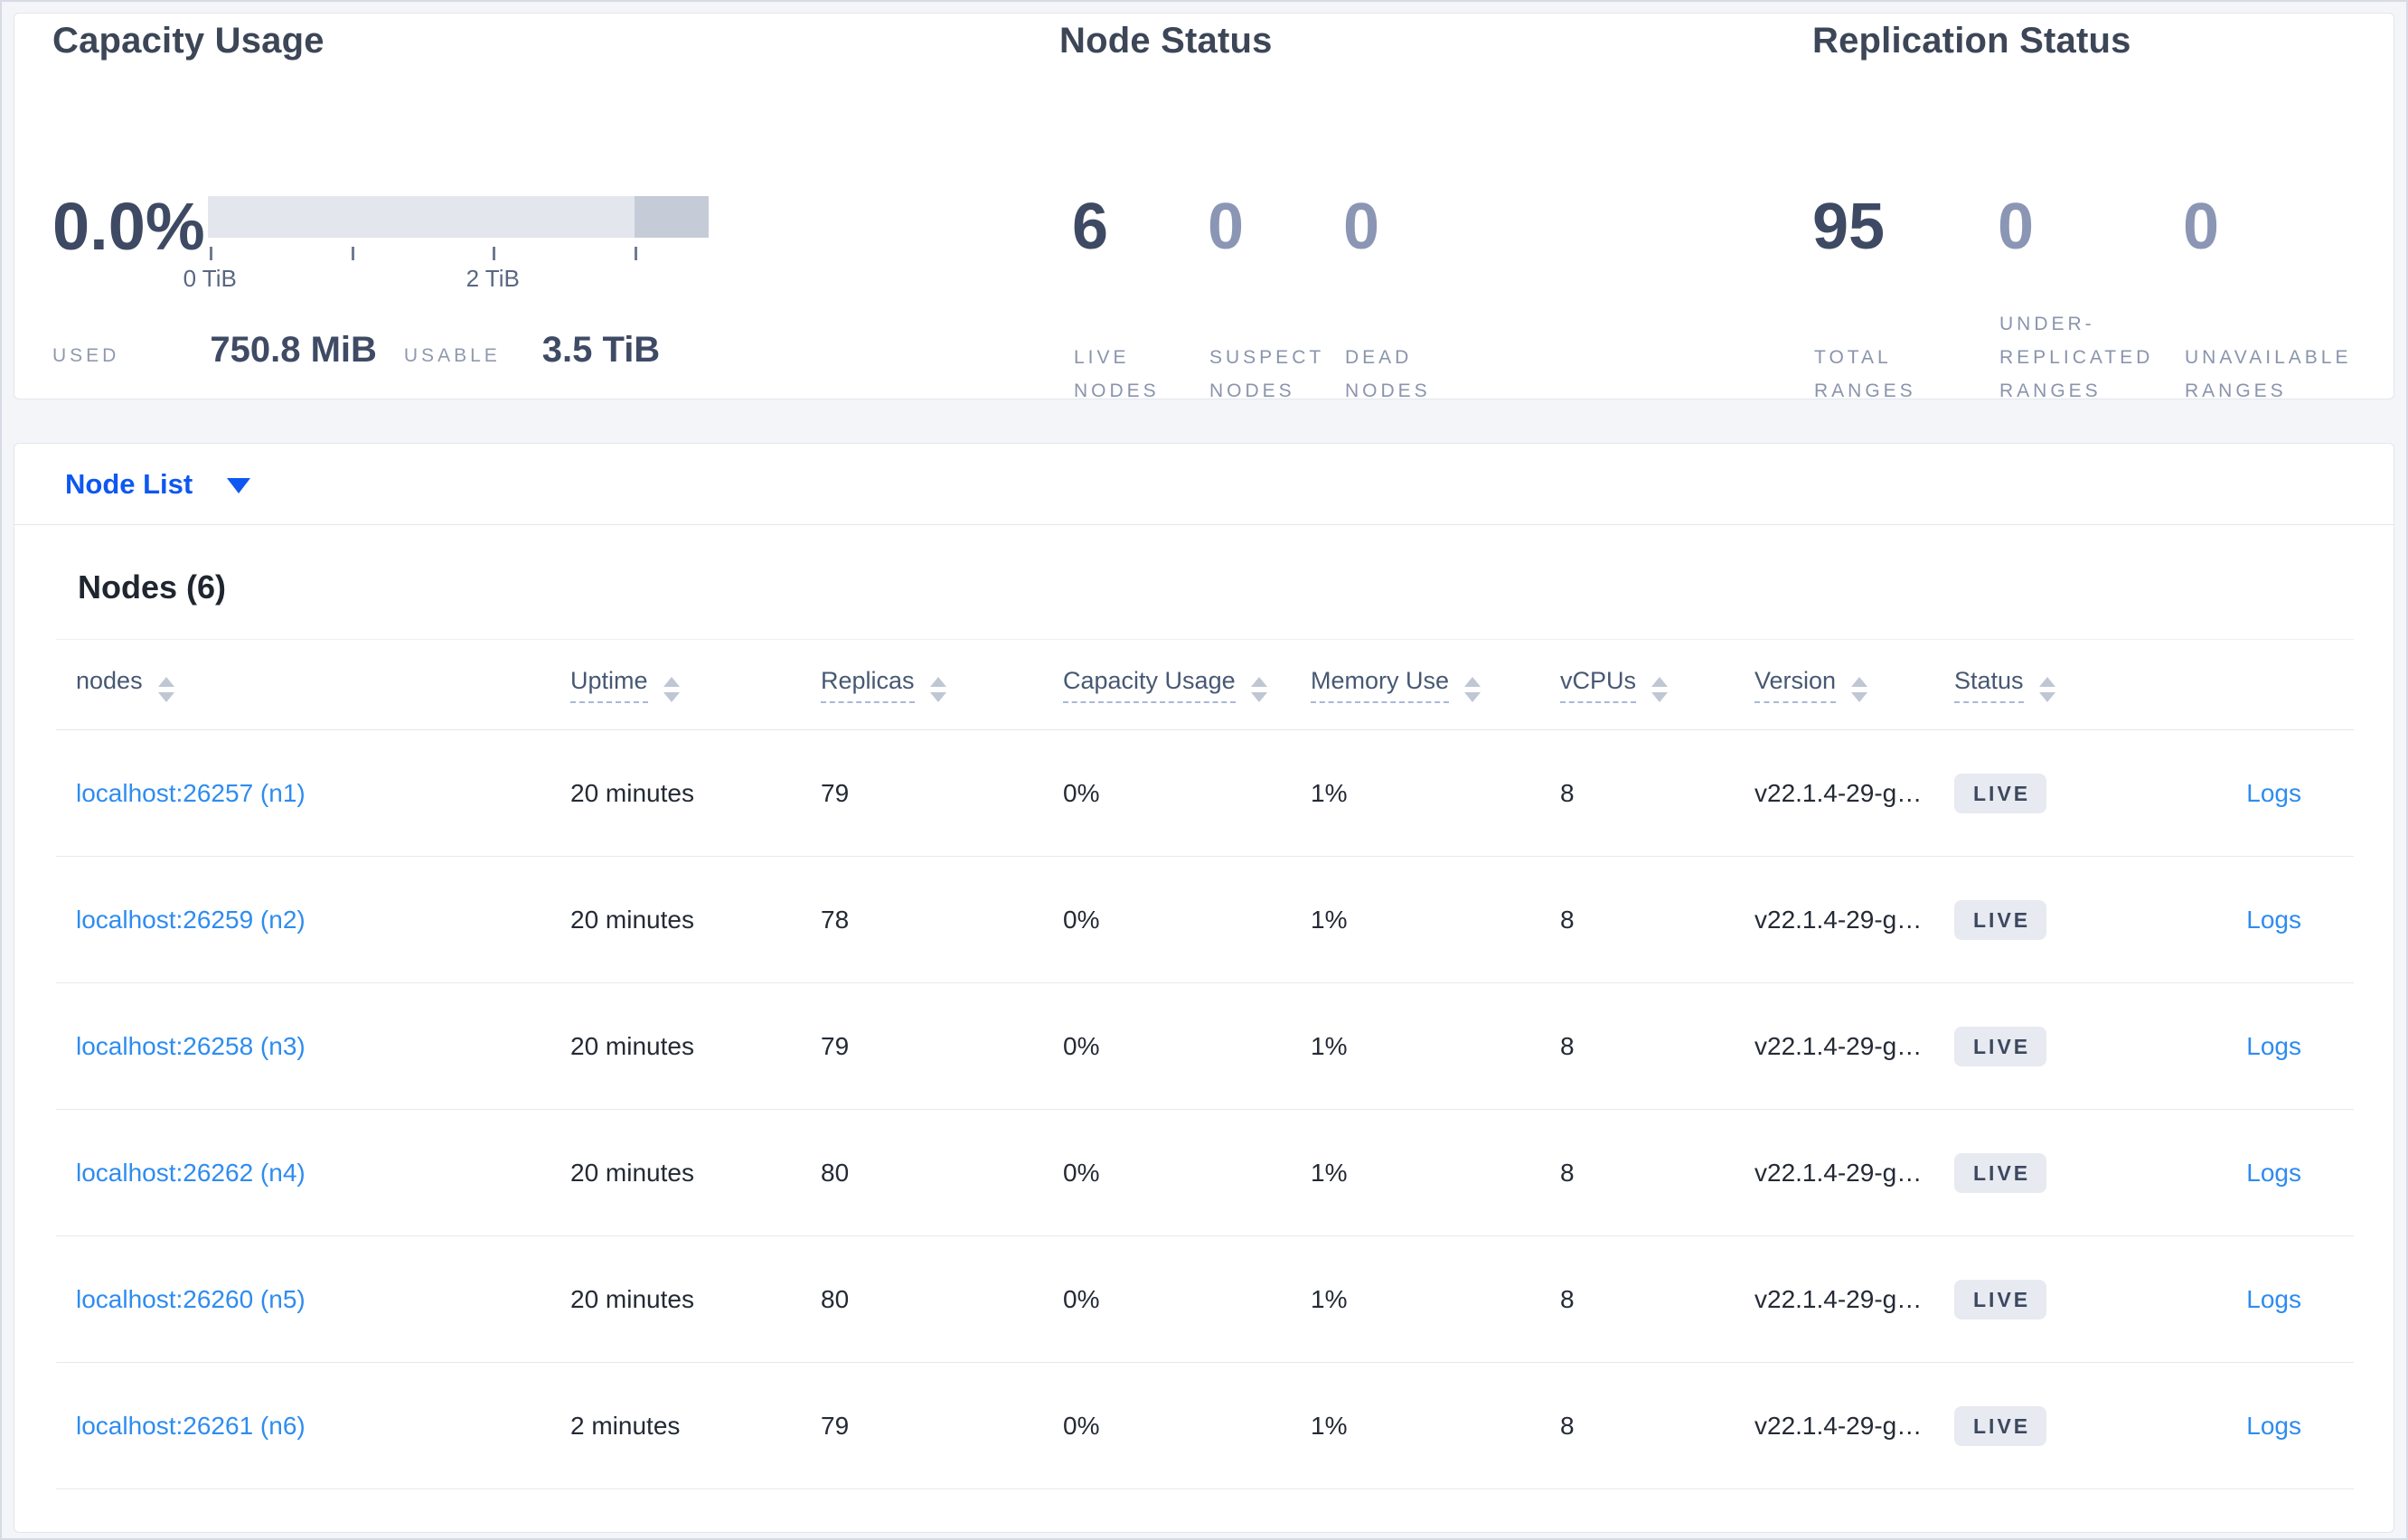 This screenshot has width=2408, height=1540. What do you see at coordinates (1149, 685) in the screenshot?
I see `column-header-label: Capacity Usage` at bounding box center [1149, 685].